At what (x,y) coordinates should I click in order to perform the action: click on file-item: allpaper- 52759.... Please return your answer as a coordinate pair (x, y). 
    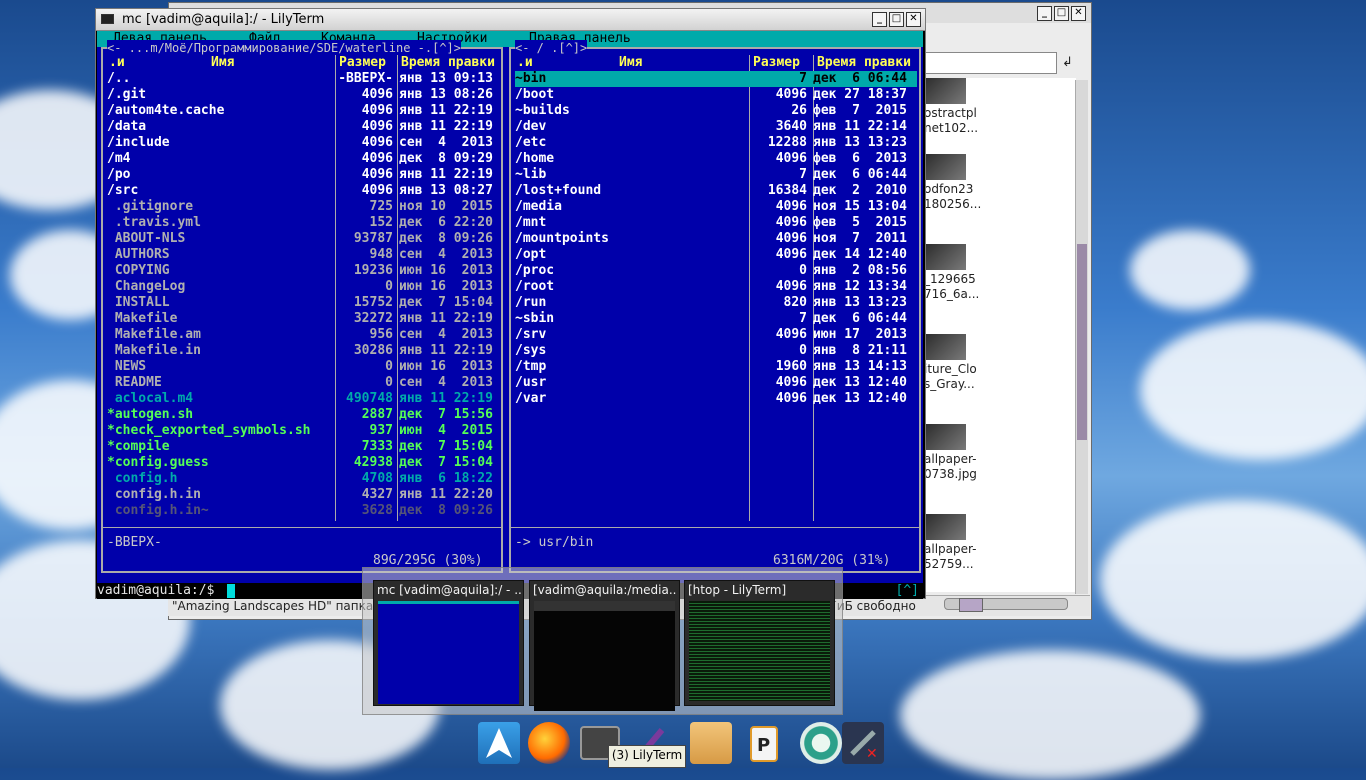
    Looking at the image, I should click on (999, 543).